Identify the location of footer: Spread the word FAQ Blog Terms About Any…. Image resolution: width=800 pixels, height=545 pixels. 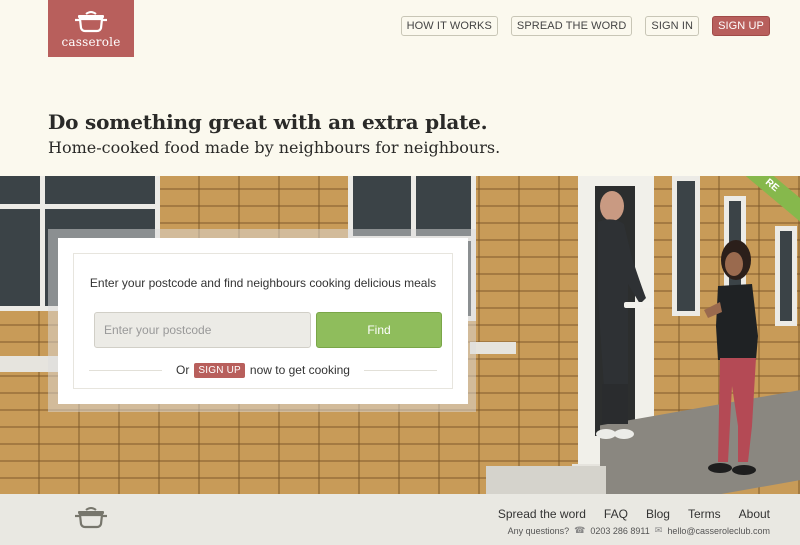
(400, 519).